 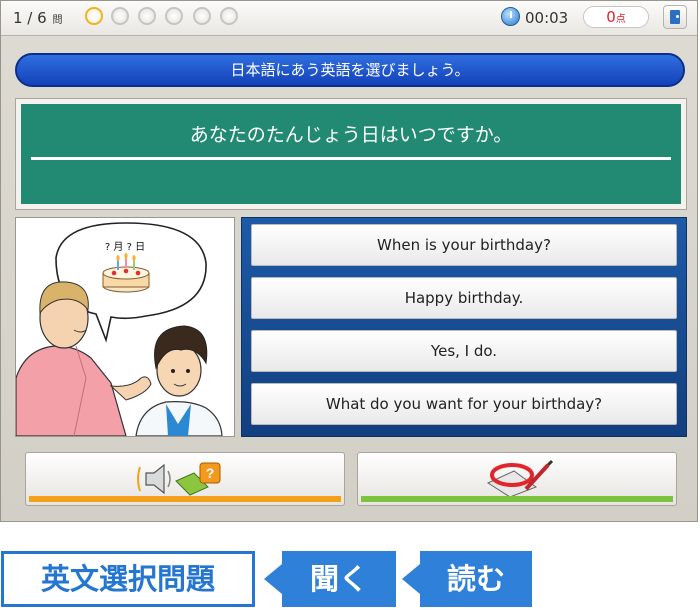 I want to click on answer-button-bar, so click(x=517, y=499).